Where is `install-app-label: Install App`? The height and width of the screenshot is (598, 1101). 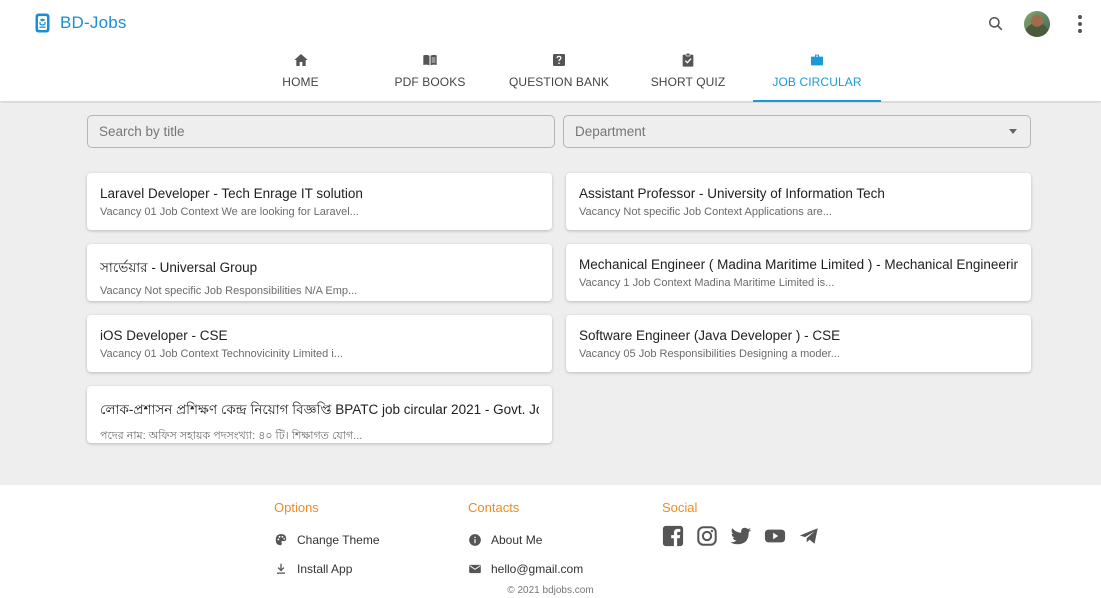 install-app-label: Install App is located at coordinates (325, 568).